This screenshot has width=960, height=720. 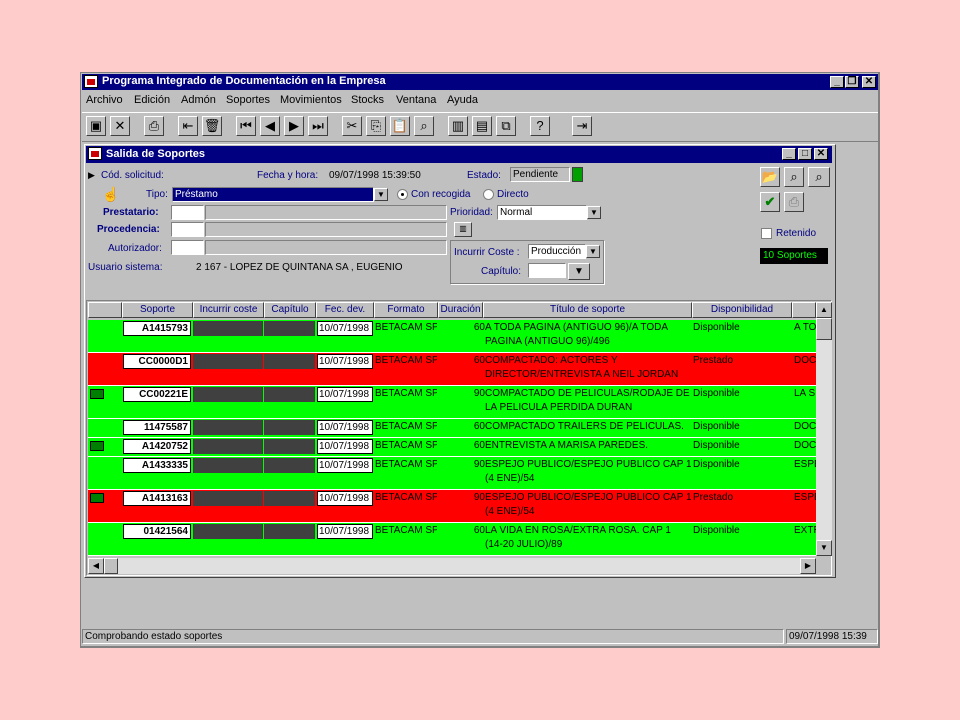 I want to click on capitulo-dropdown-icon: ▼, so click(x=579, y=271).